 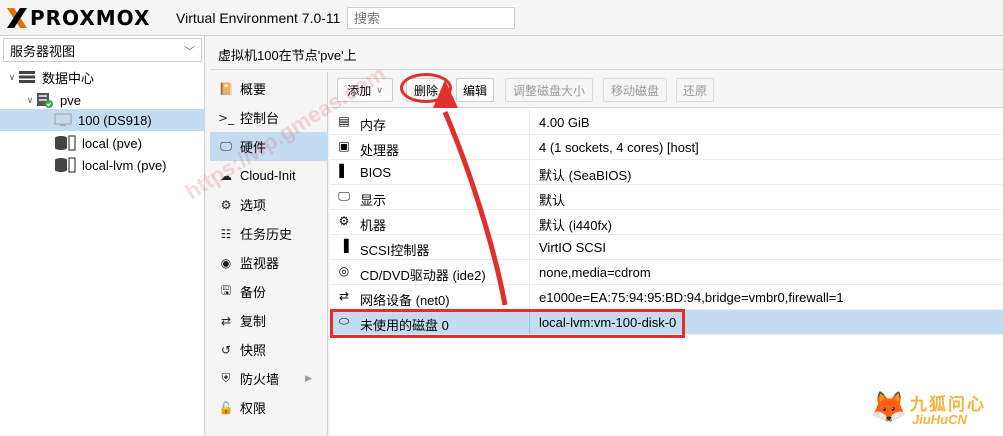 I want to click on hw-label: 内存, so click(x=373, y=125).